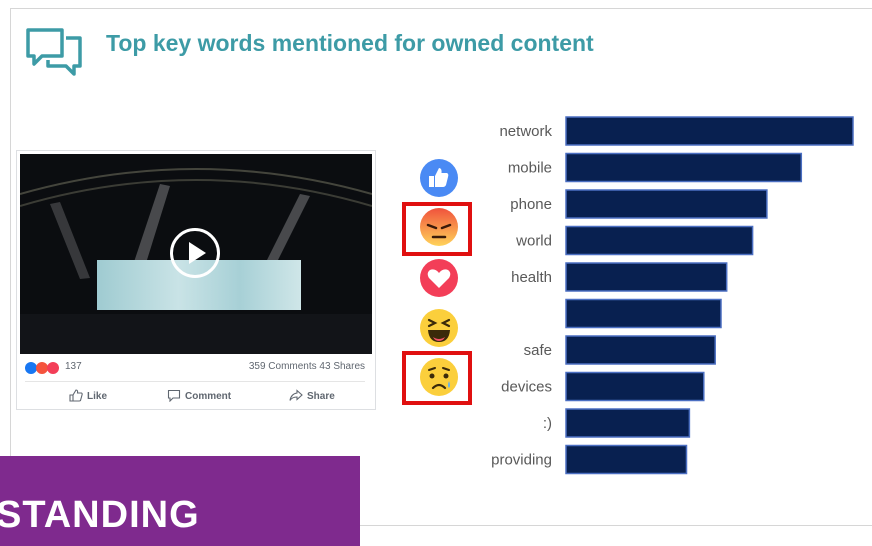  Describe the element at coordinates (538, 350) in the screenshot. I see `category-label: safe` at that location.